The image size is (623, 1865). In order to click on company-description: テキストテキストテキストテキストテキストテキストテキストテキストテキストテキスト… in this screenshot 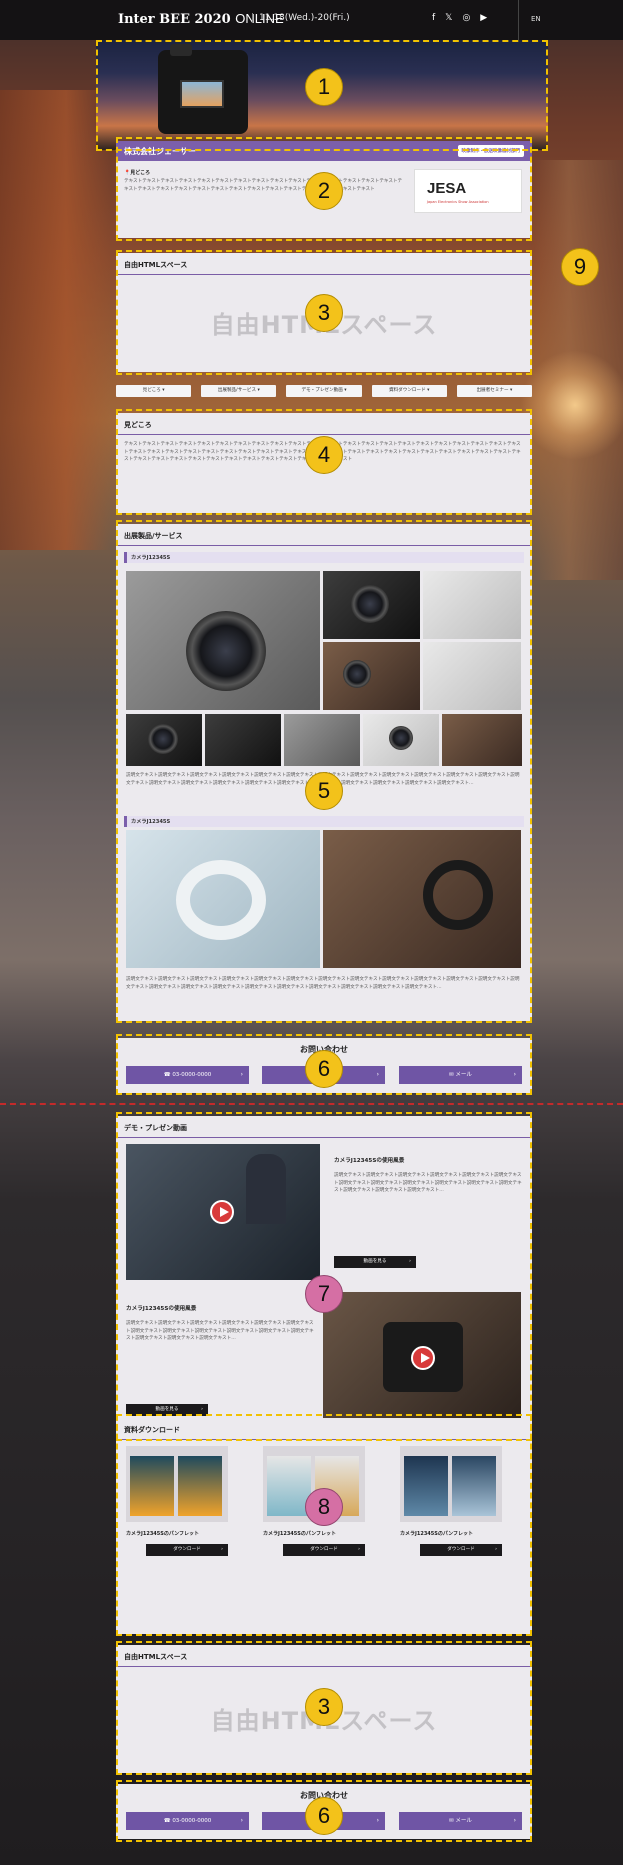, I will do `click(263, 185)`.